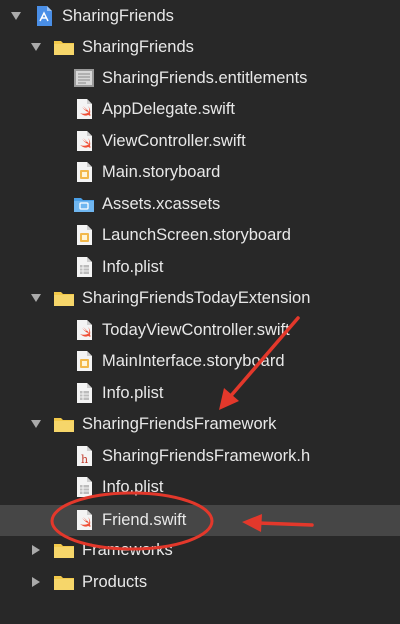 The image size is (400, 624). I want to click on navigator-file-row: MainInterface.storyboard, so click(200, 361).